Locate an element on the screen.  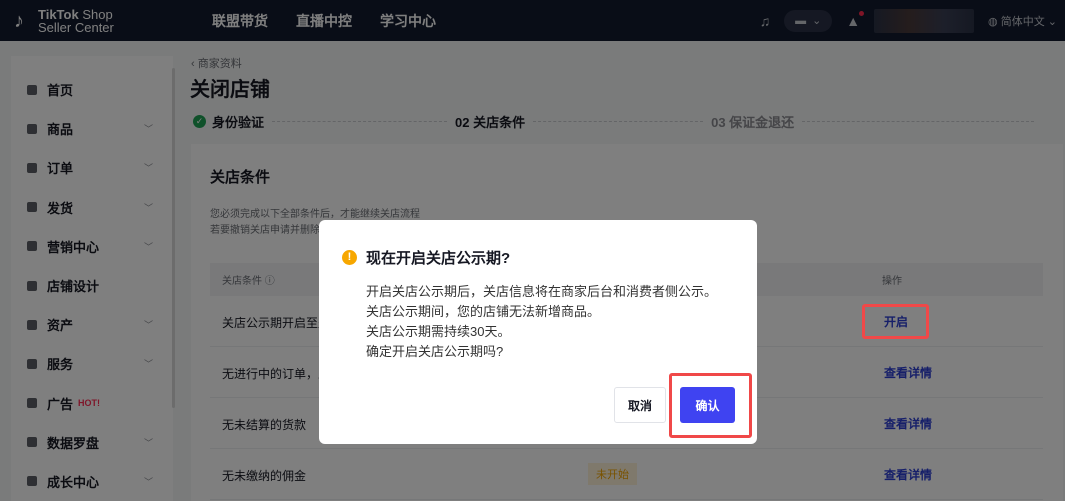
dialog-title: 现在开启关店公示期? is located at coordinates (438, 258).